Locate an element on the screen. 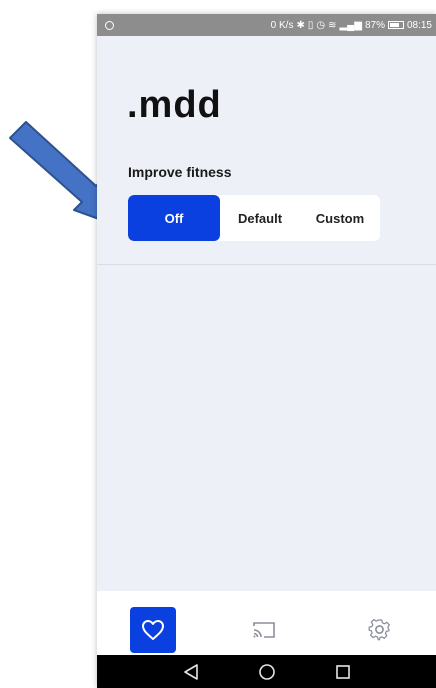 The width and height of the screenshot is (436, 688). nav-heart-button is located at coordinates (153, 630).